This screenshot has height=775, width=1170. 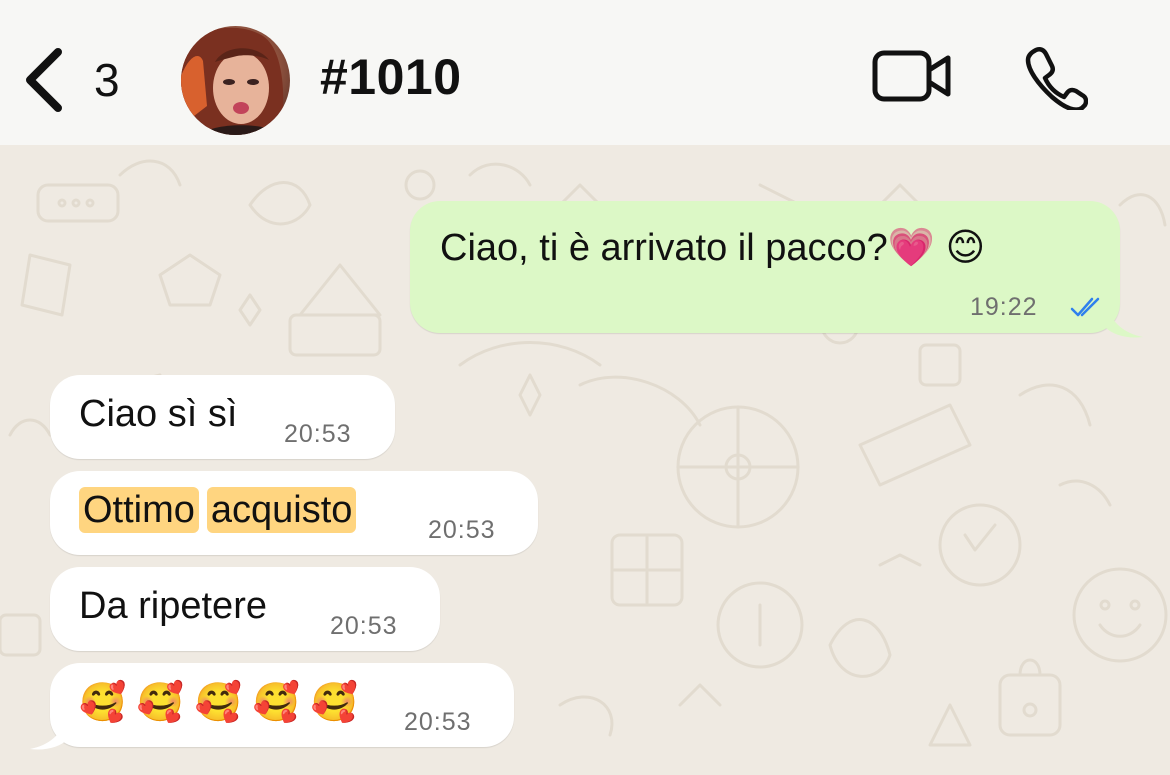 I want to click on outgoing-message: Ciao, ti è arrivato il pacco?💗 😊 19:22, so click(x=765, y=267).